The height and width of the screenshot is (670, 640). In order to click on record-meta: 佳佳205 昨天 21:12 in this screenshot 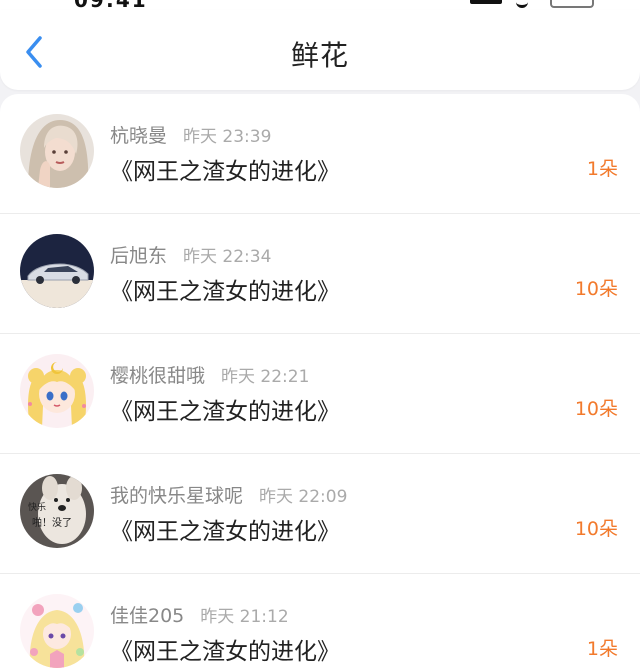, I will do `click(199, 614)`.